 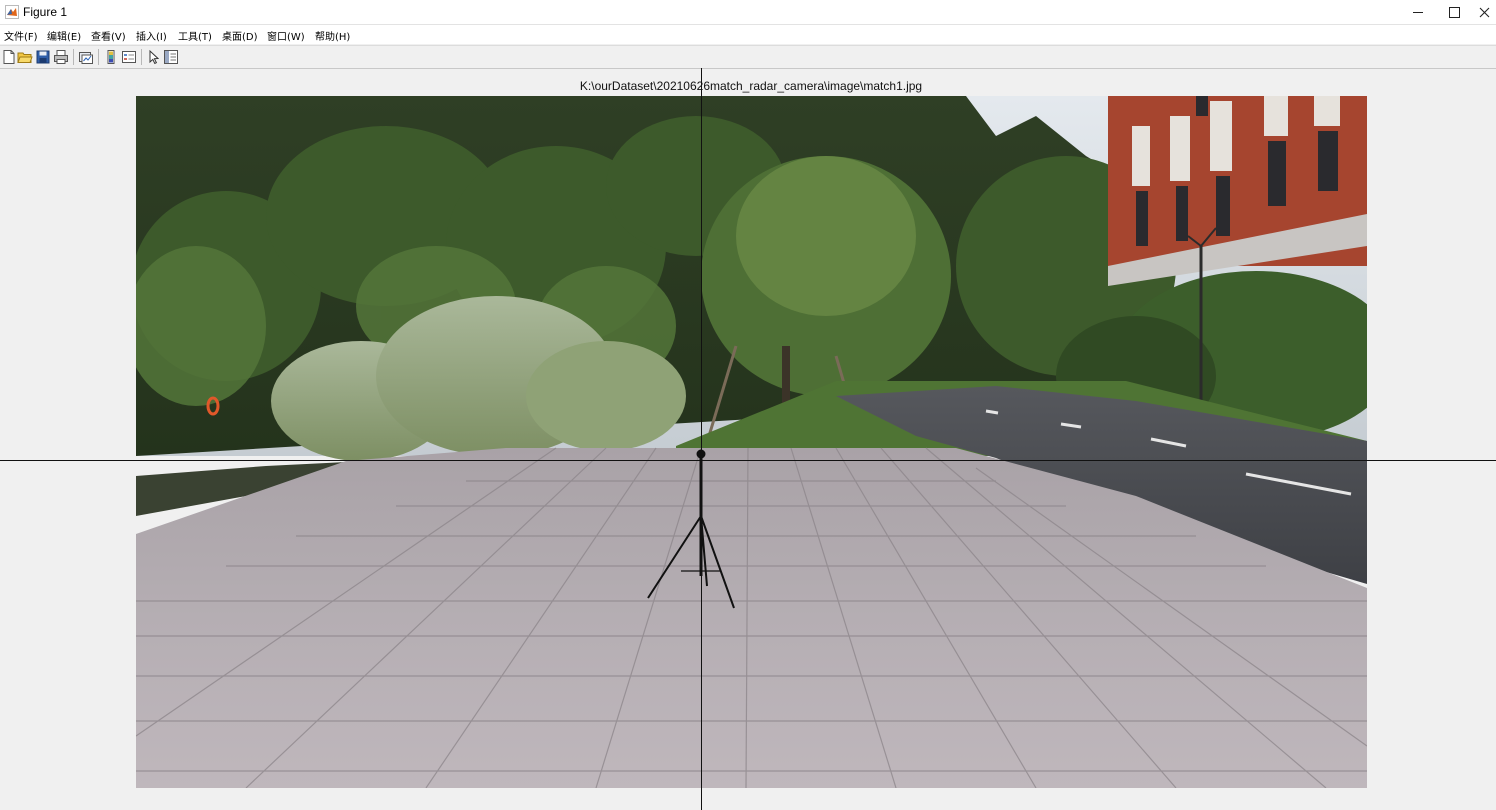 I want to click on menu-file: 文件(F), so click(x=21, y=35).